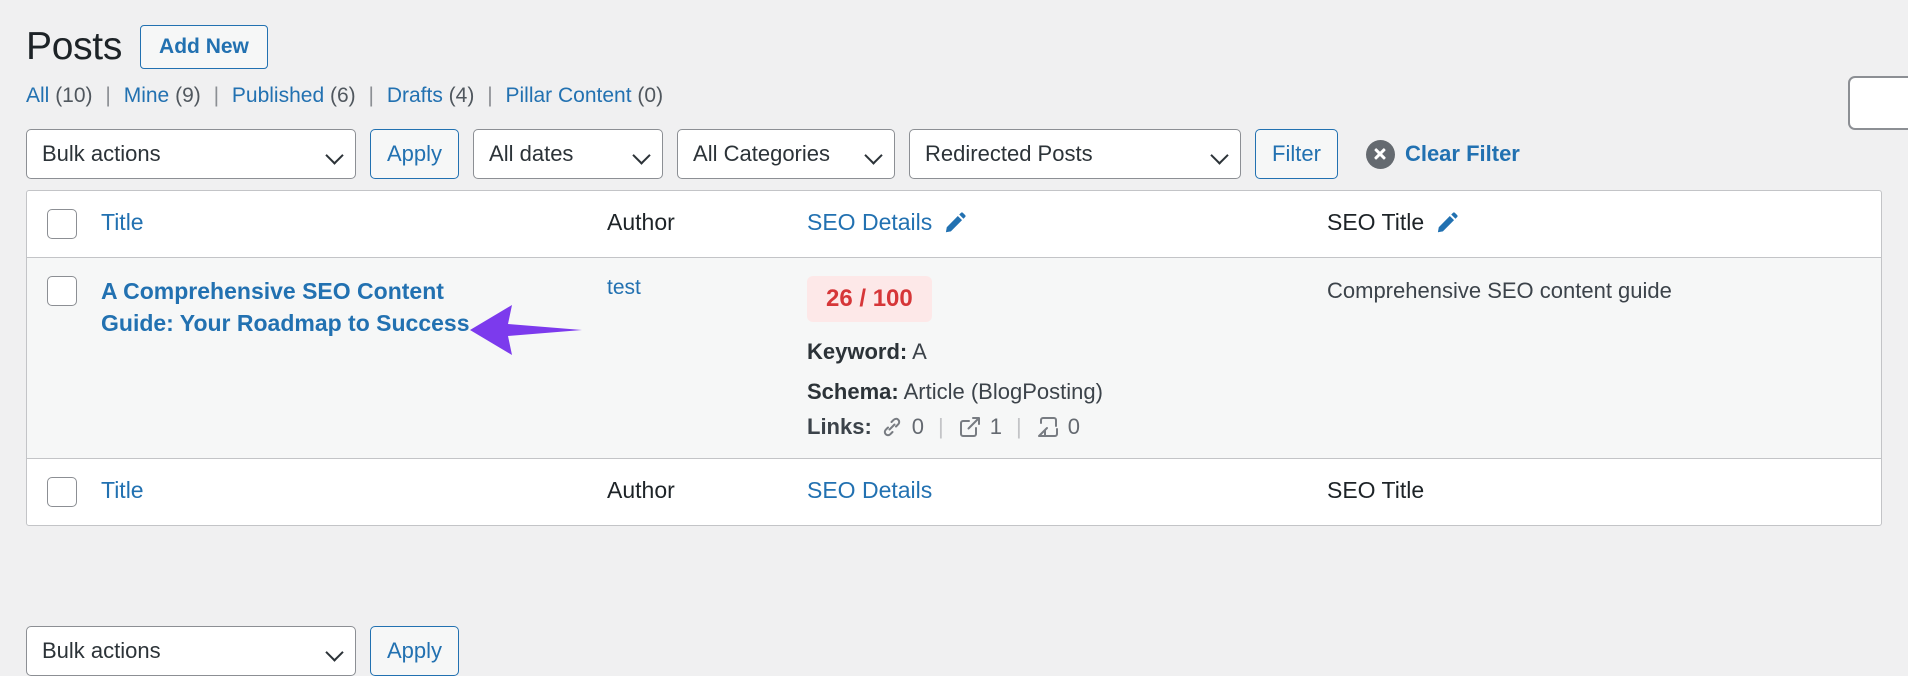 The image size is (1908, 676). I want to click on footer-checkbox-cell, so click(62, 492).